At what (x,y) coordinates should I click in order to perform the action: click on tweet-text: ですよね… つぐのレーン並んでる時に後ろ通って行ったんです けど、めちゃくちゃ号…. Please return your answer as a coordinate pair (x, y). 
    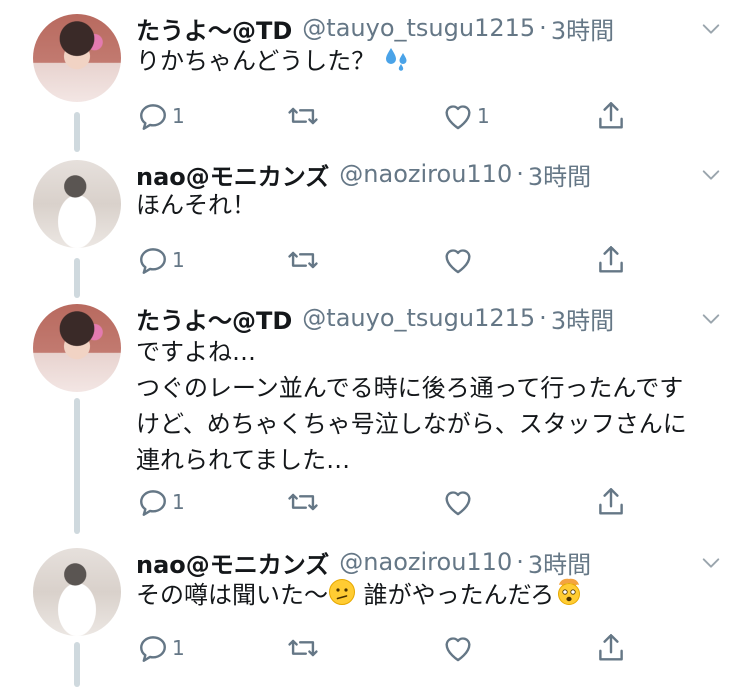
    Looking at the image, I should click on (411, 406).